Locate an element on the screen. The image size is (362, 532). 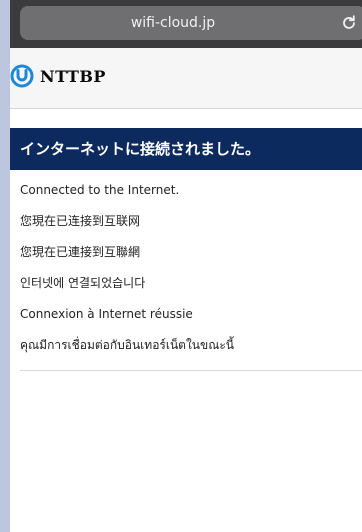
nttbp-logo: NTTBP is located at coordinates (58, 76).